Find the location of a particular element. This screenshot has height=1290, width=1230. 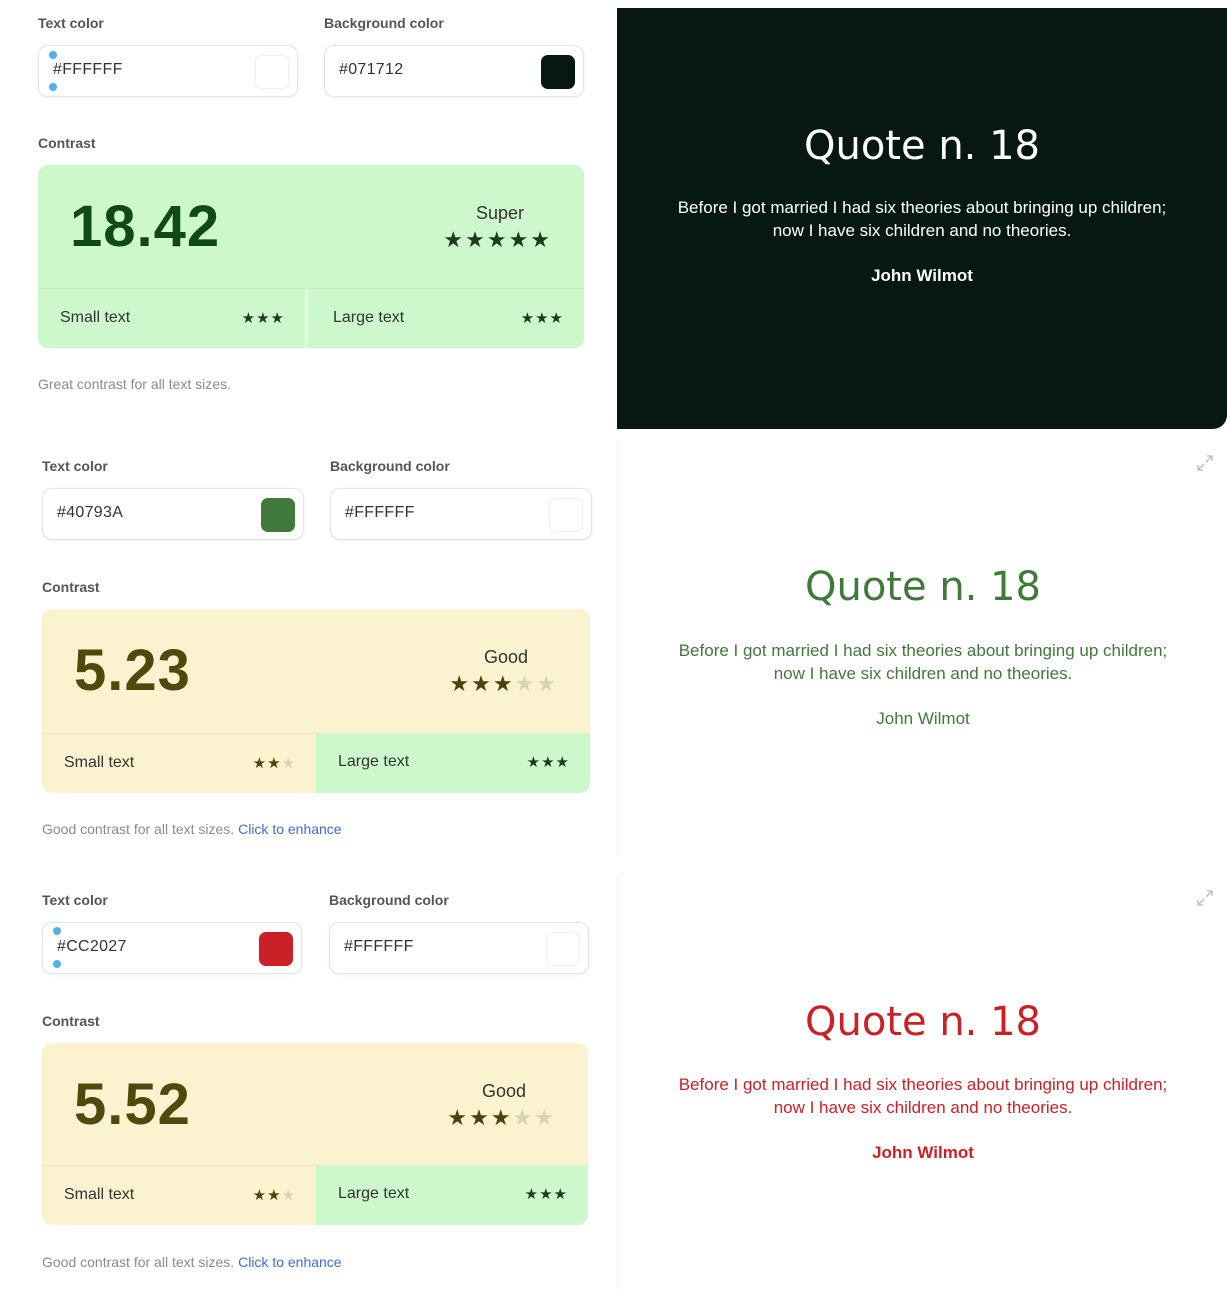

contrast-score: 5.23 is located at coordinates (132, 670).